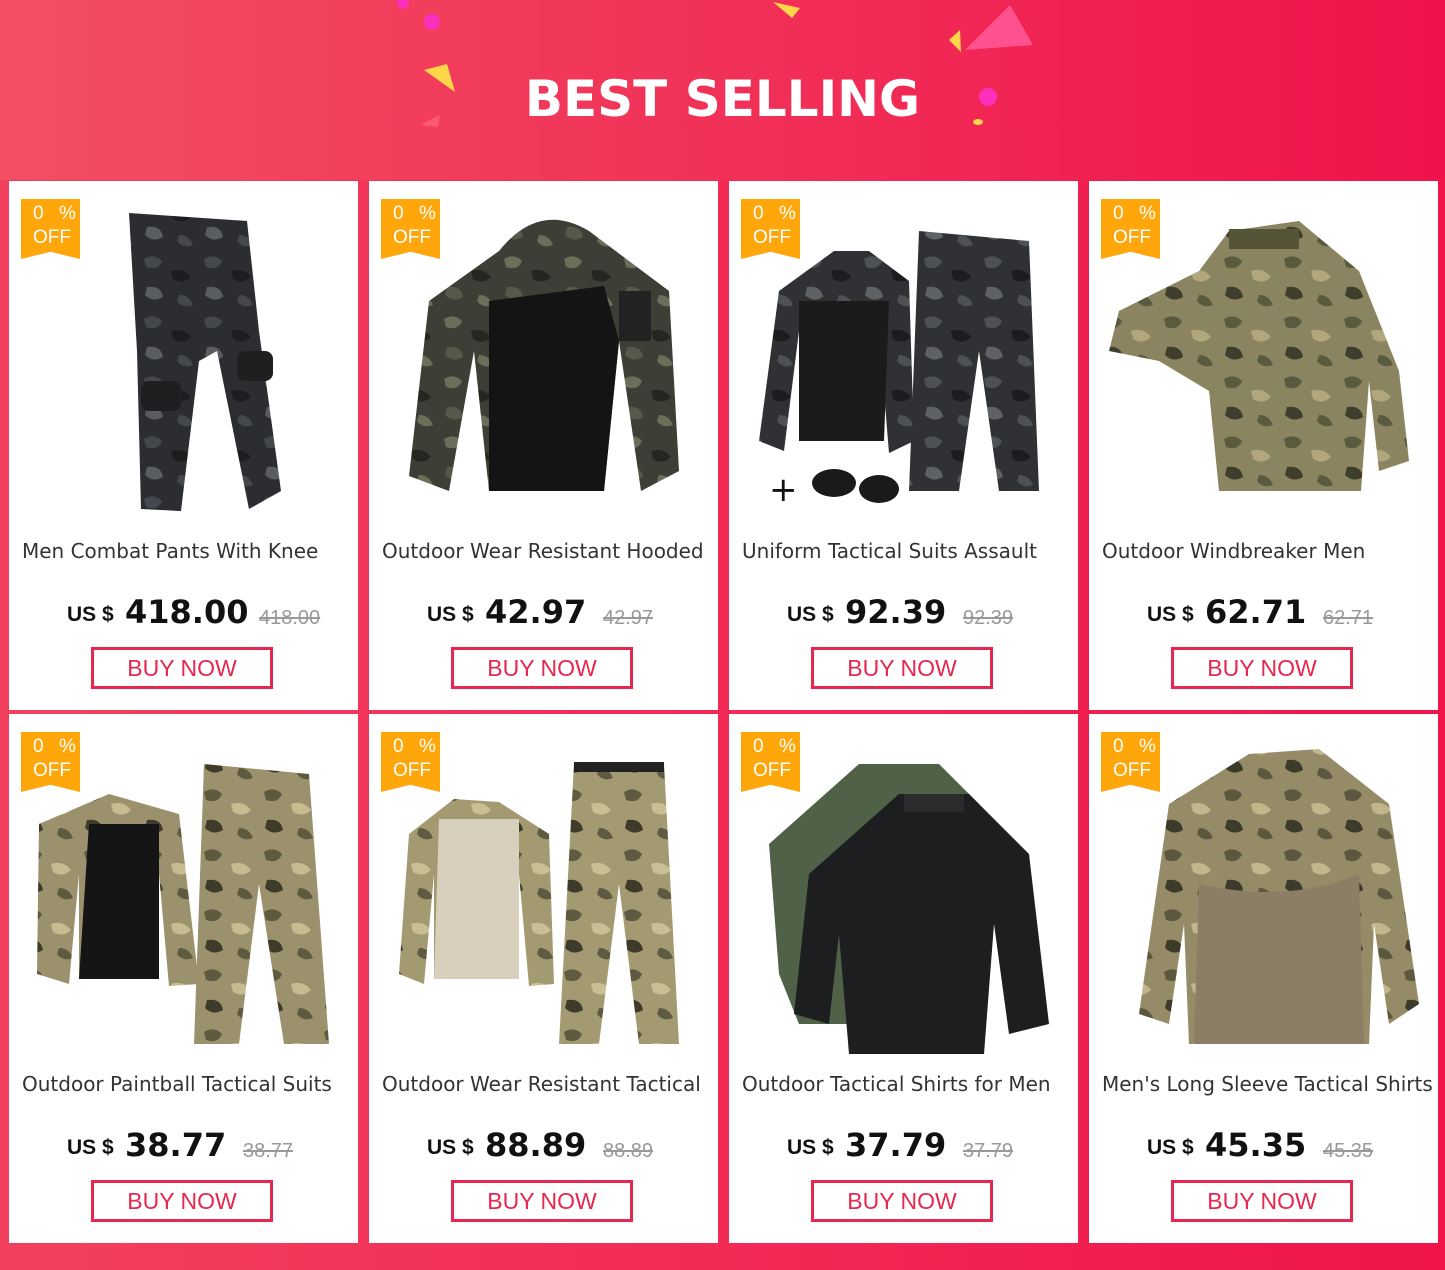 The height and width of the screenshot is (1270, 1445). What do you see at coordinates (1256, 1145) in the screenshot?
I see `sale-price: 45.35` at bounding box center [1256, 1145].